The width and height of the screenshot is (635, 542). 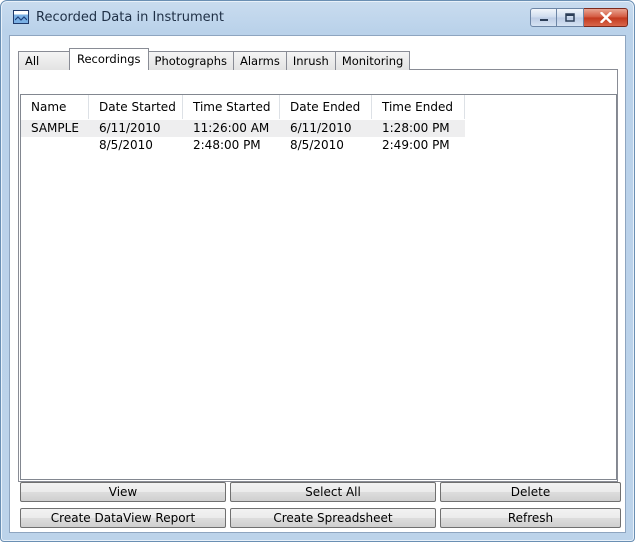 What do you see at coordinates (326, 107) in the screenshot?
I see `column-header-date-ended: Date Ended` at bounding box center [326, 107].